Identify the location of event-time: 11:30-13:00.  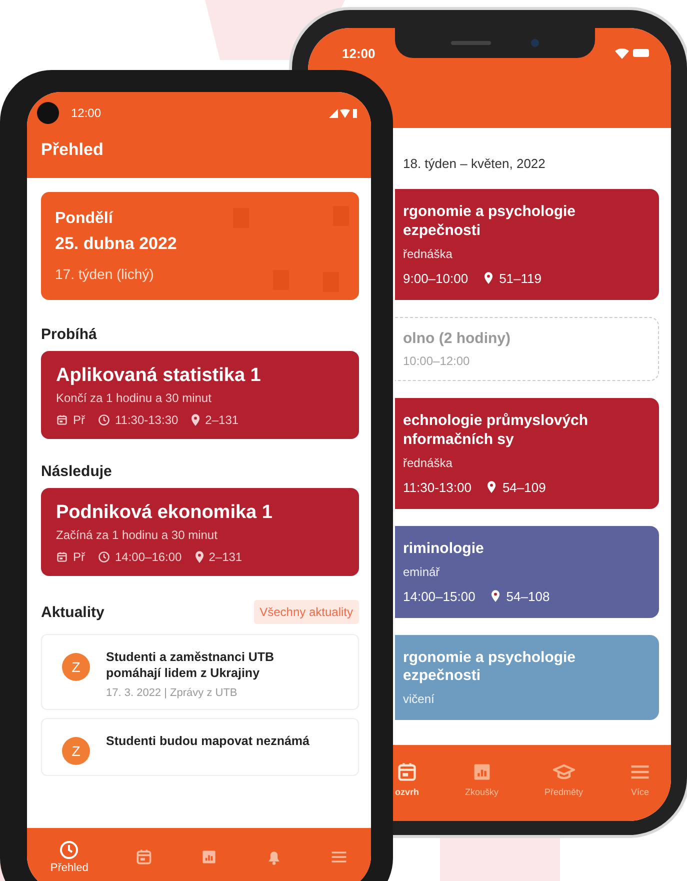
(437, 487).